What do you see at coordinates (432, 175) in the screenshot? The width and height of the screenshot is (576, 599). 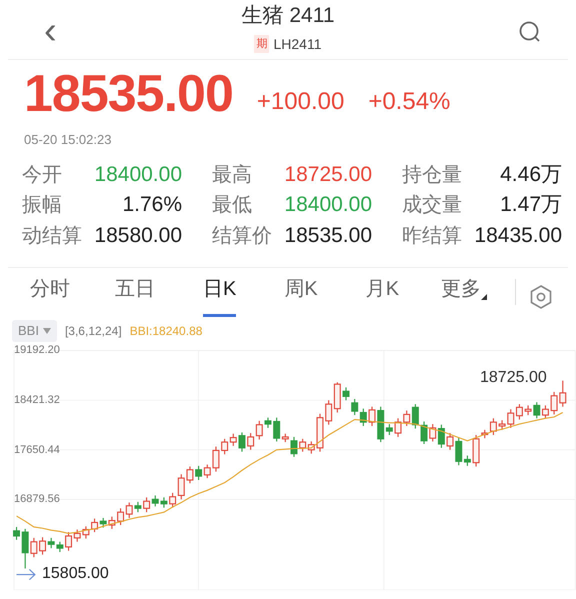 I see `stat-label: 持仓量` at bounding box center [432, 175].